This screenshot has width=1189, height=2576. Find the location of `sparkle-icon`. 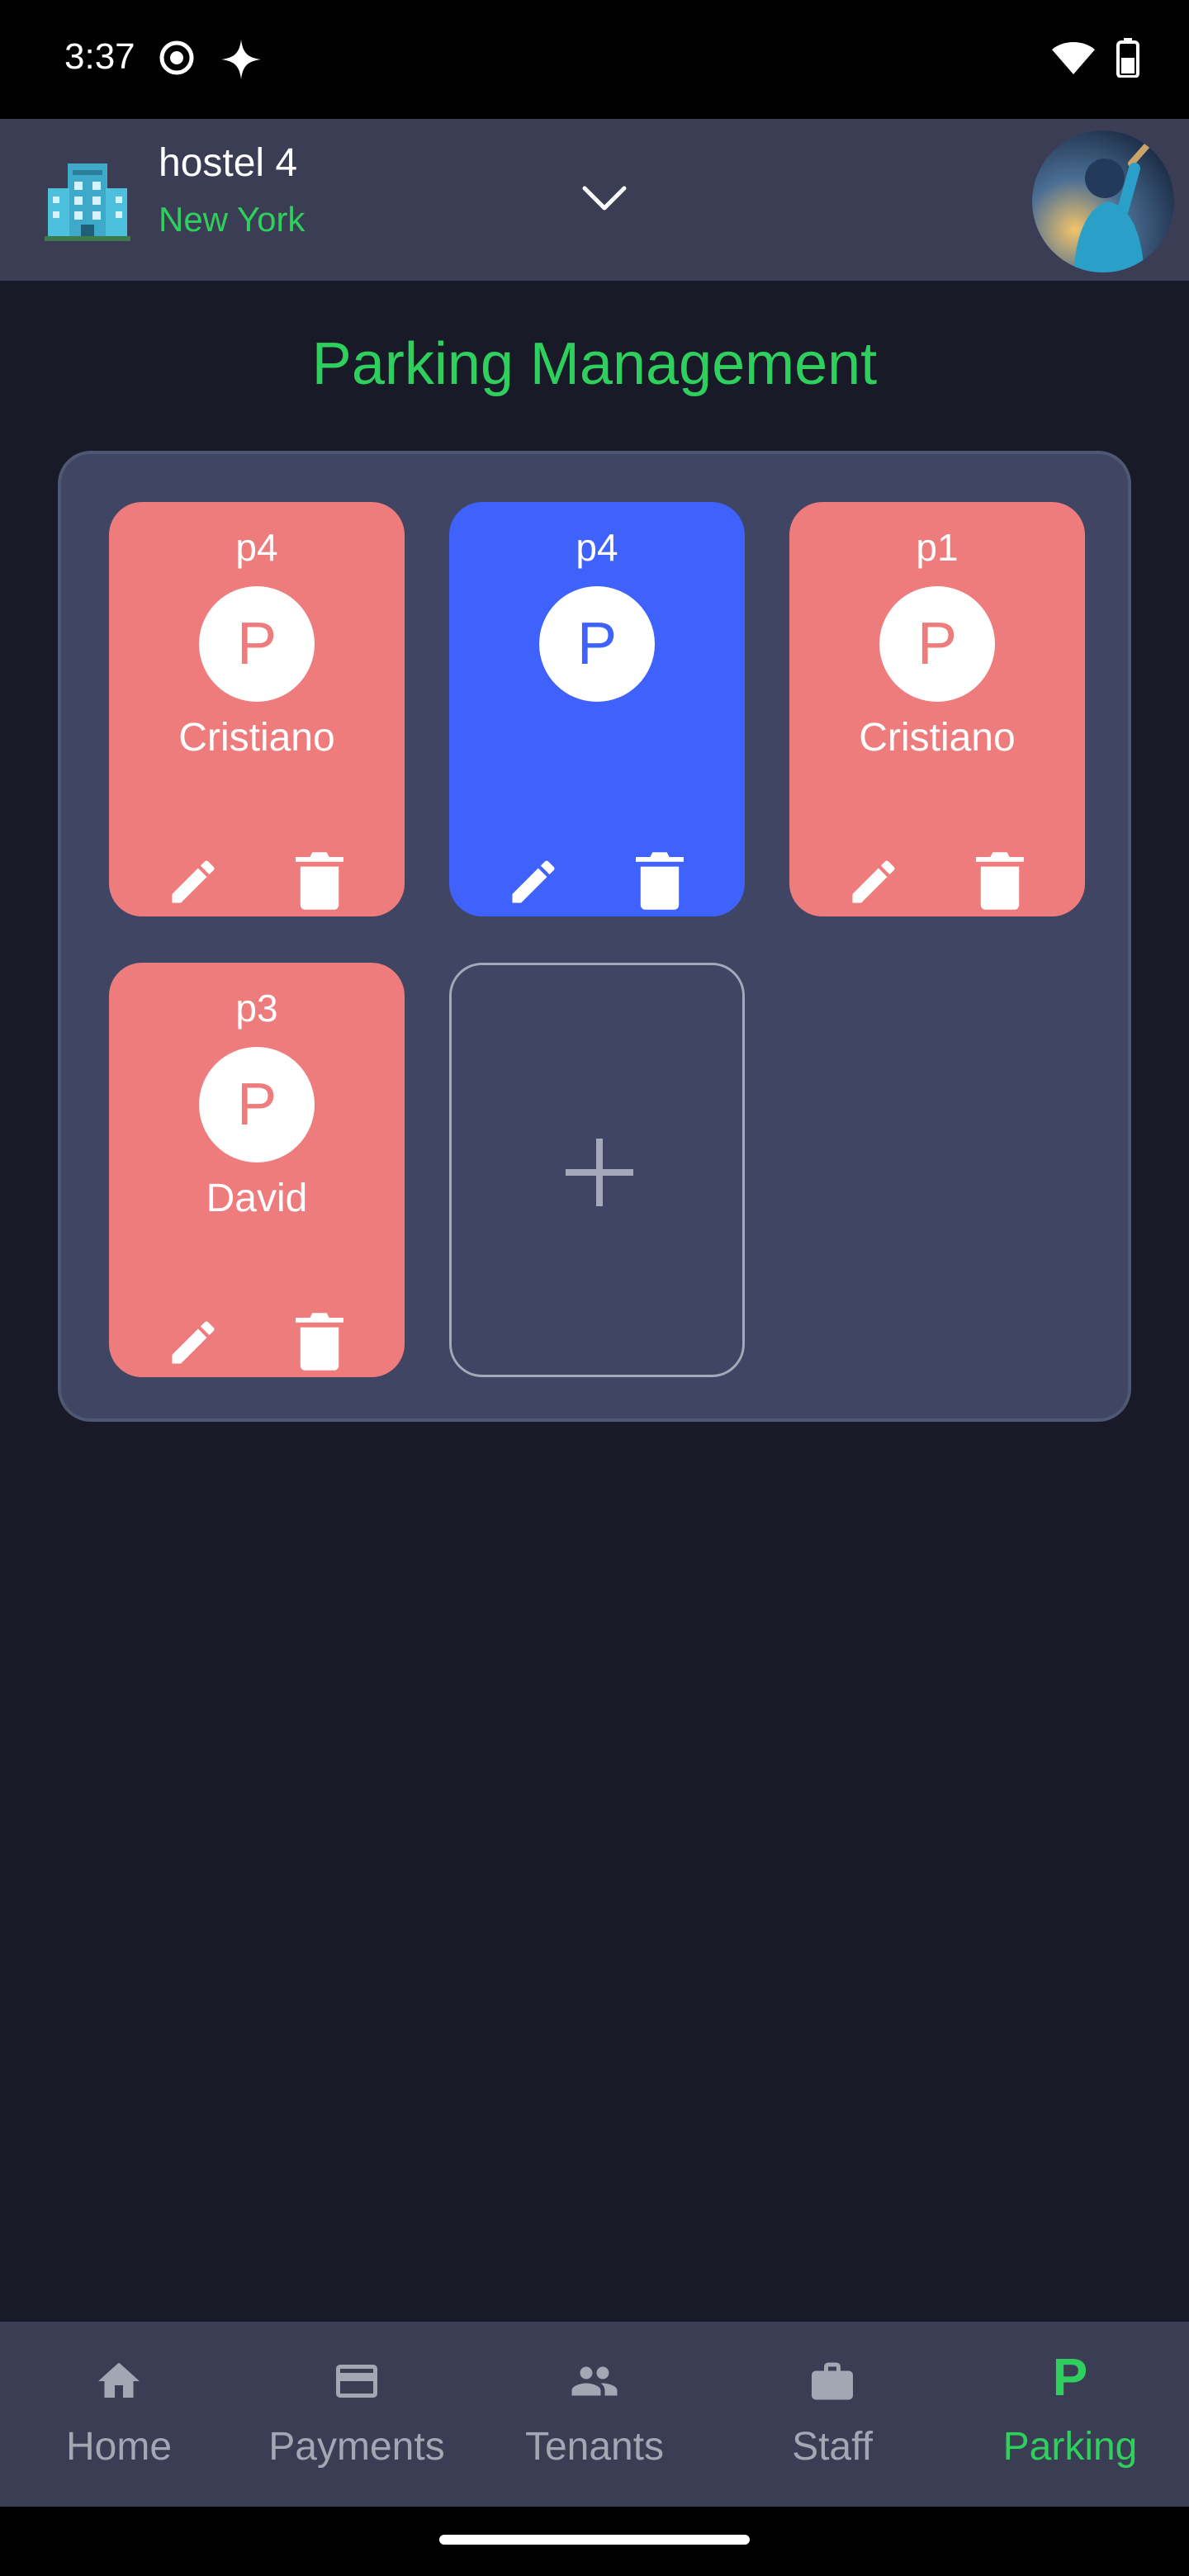

sparkle-icon is located at coordinates (241, 59).